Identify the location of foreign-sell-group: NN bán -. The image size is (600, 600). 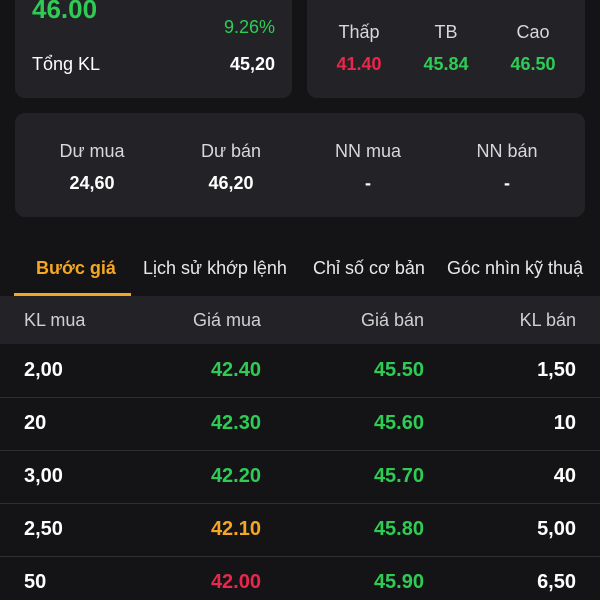
(507, 167).